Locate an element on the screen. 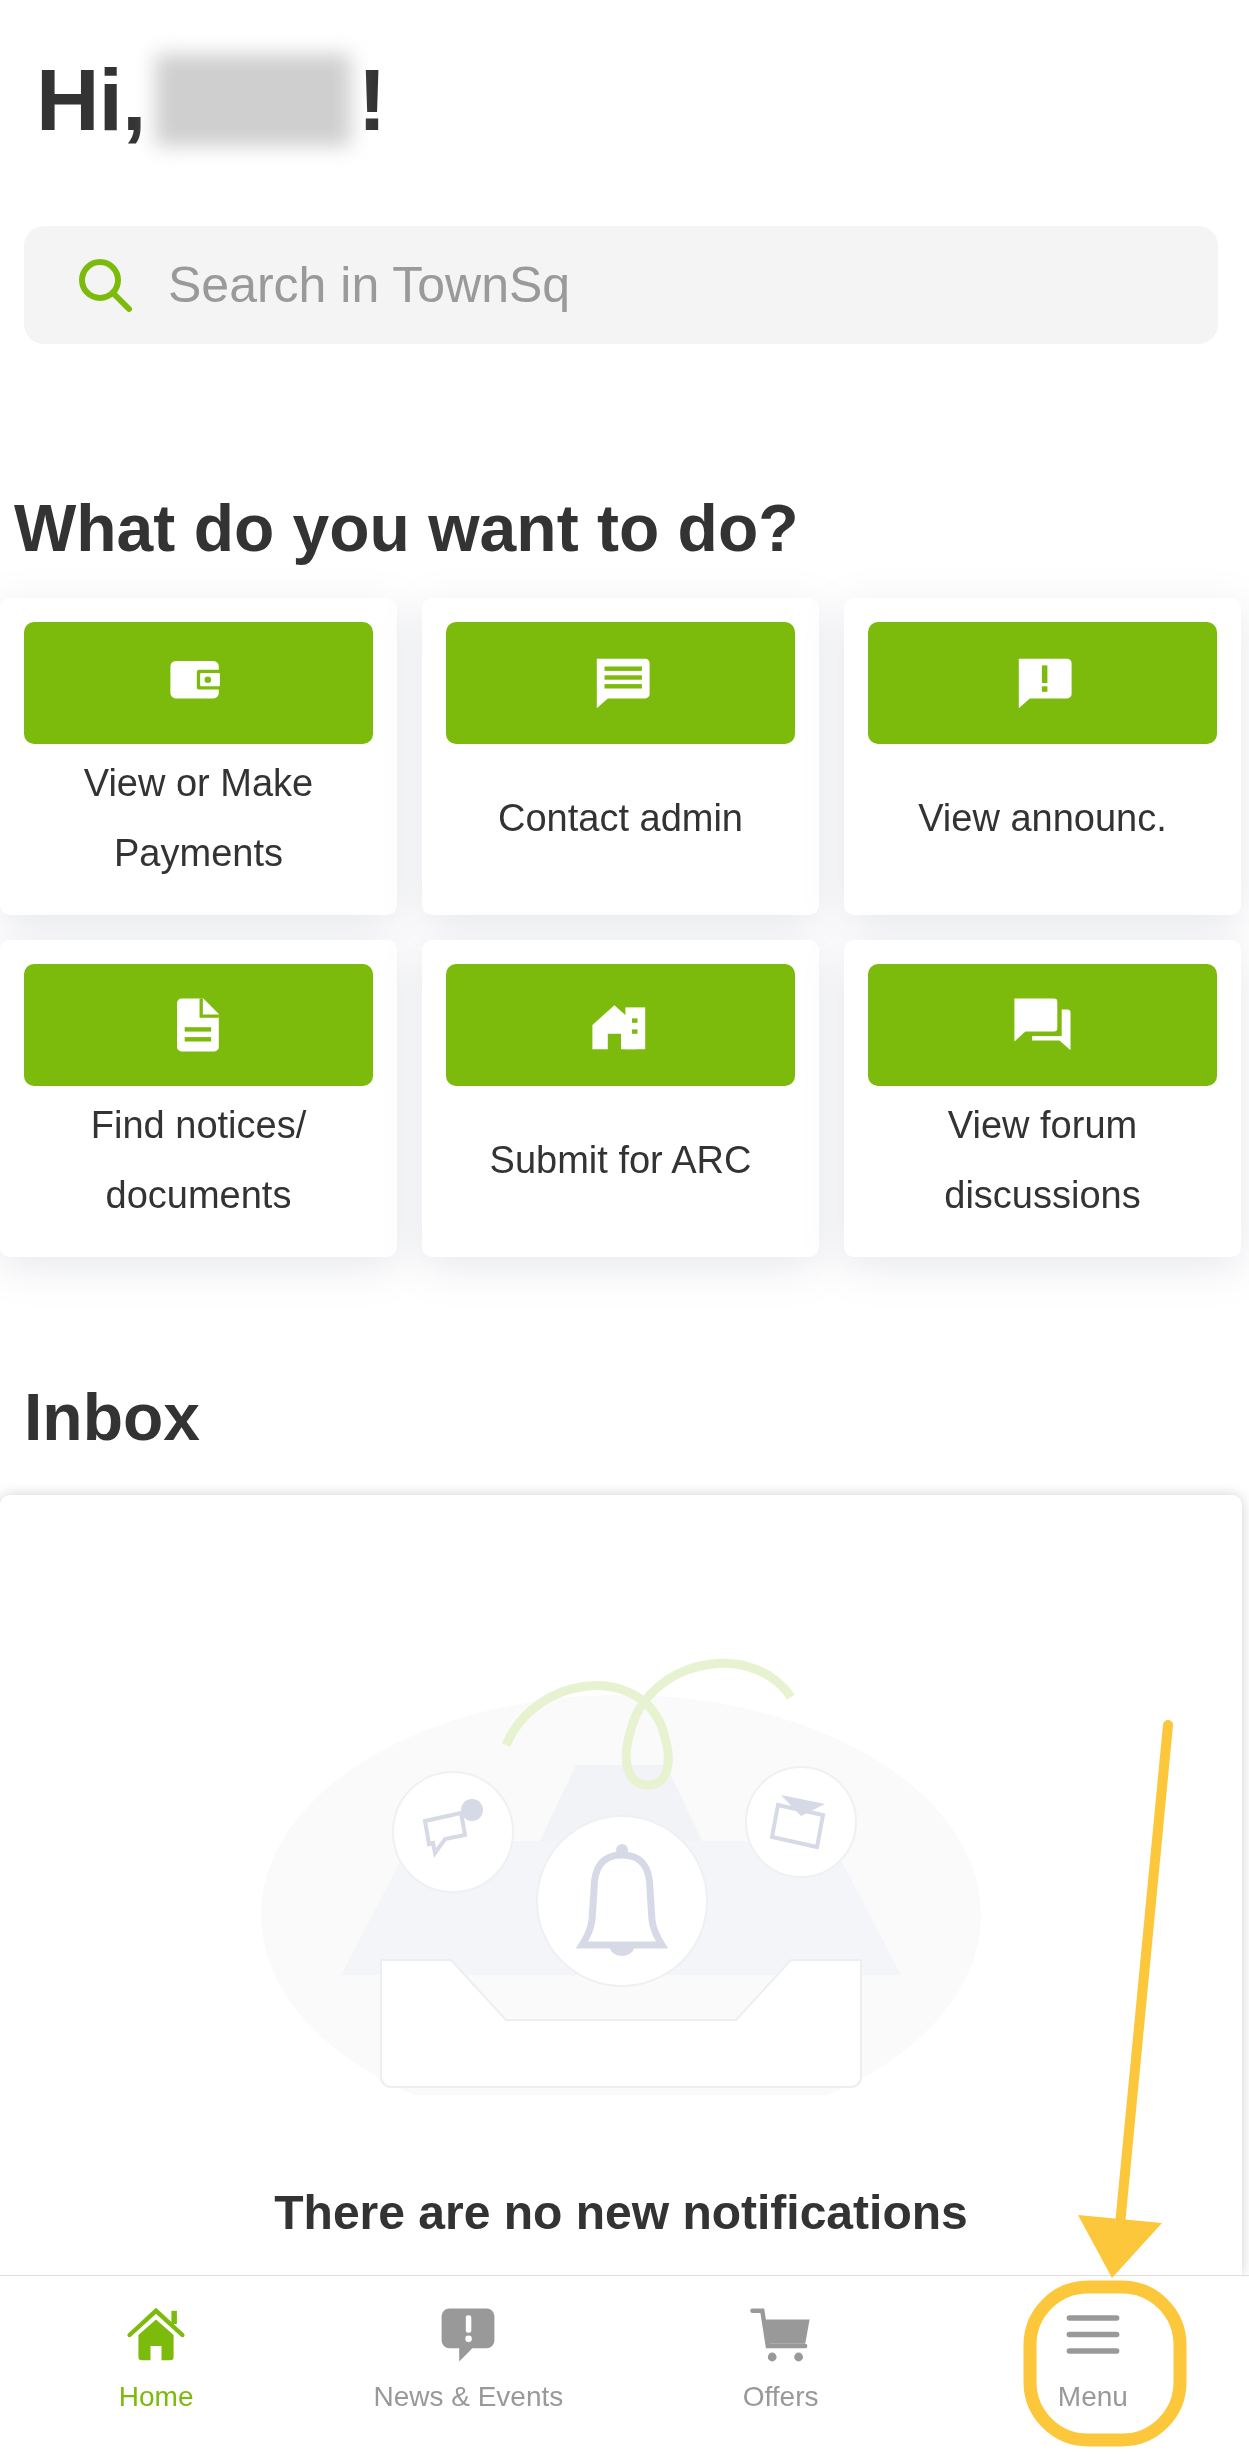  action-label: View or Make Payments is located at coordinates (198, 818).